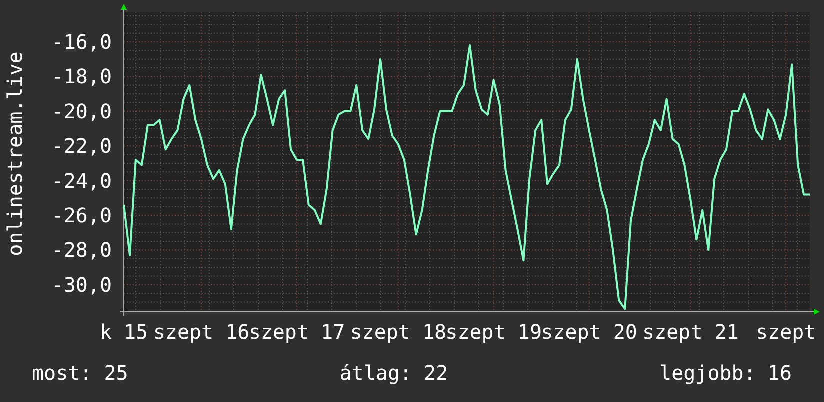 This screenshot has width=824, height=402. Describe the element at coordinates (82, 146) in the screenshot. I see `y-tick-label: -22,0` at that location.